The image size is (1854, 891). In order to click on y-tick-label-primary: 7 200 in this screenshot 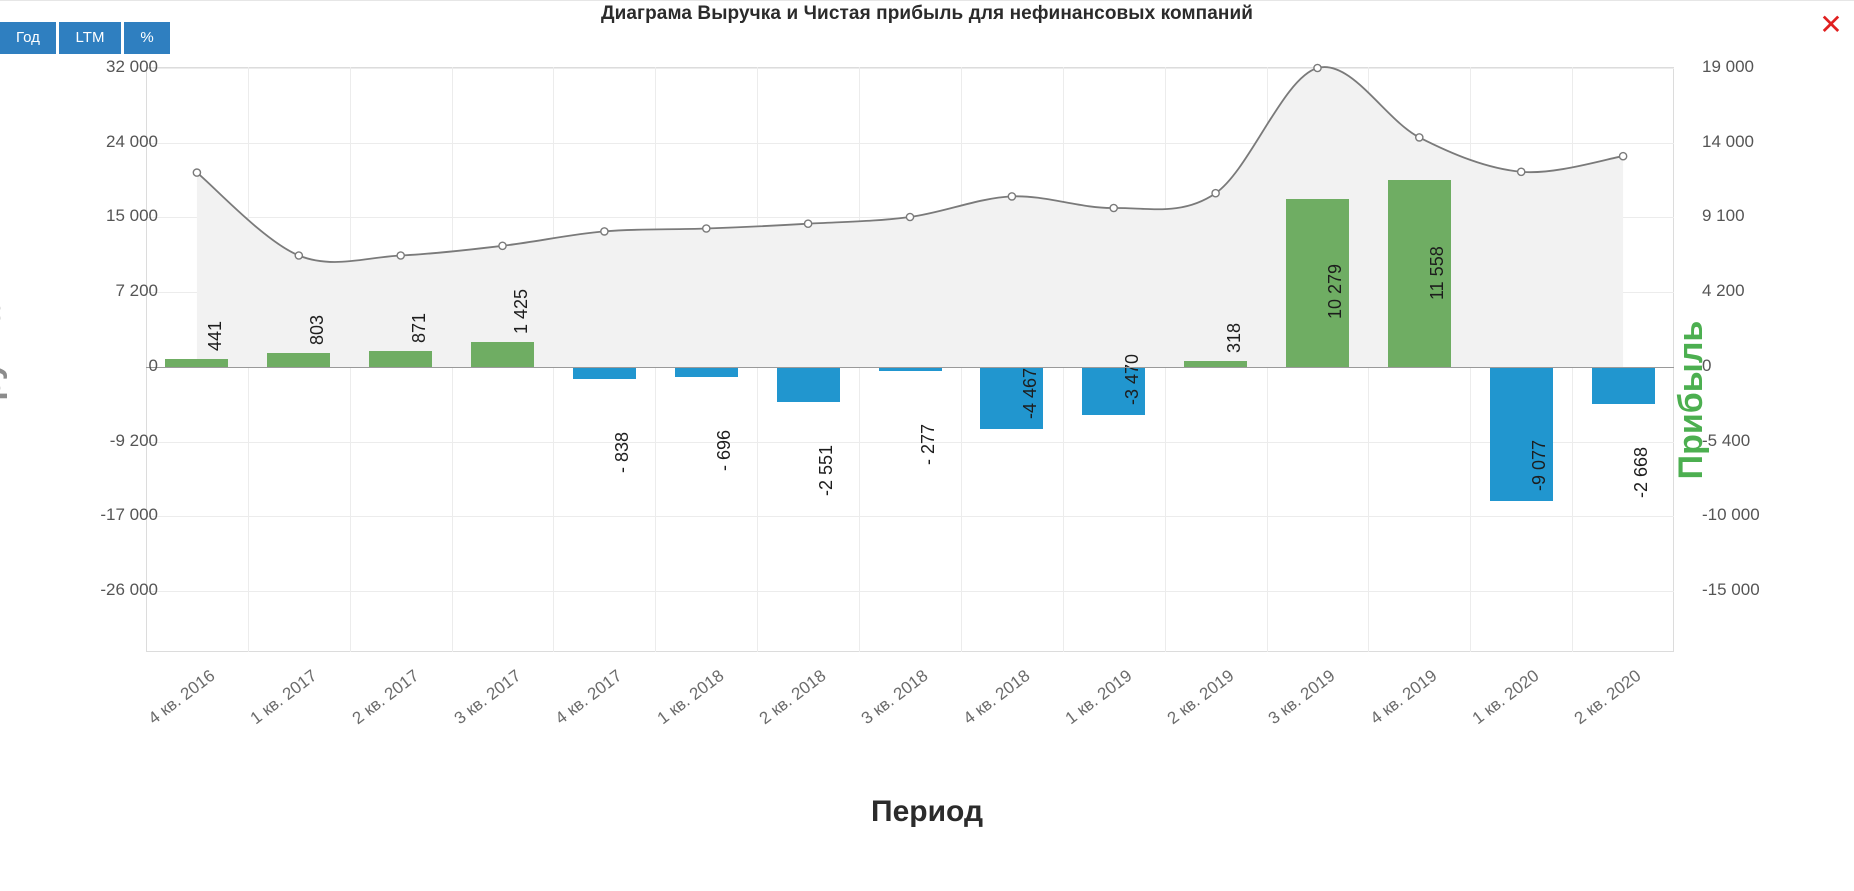, I will do `click(136, 290)`.